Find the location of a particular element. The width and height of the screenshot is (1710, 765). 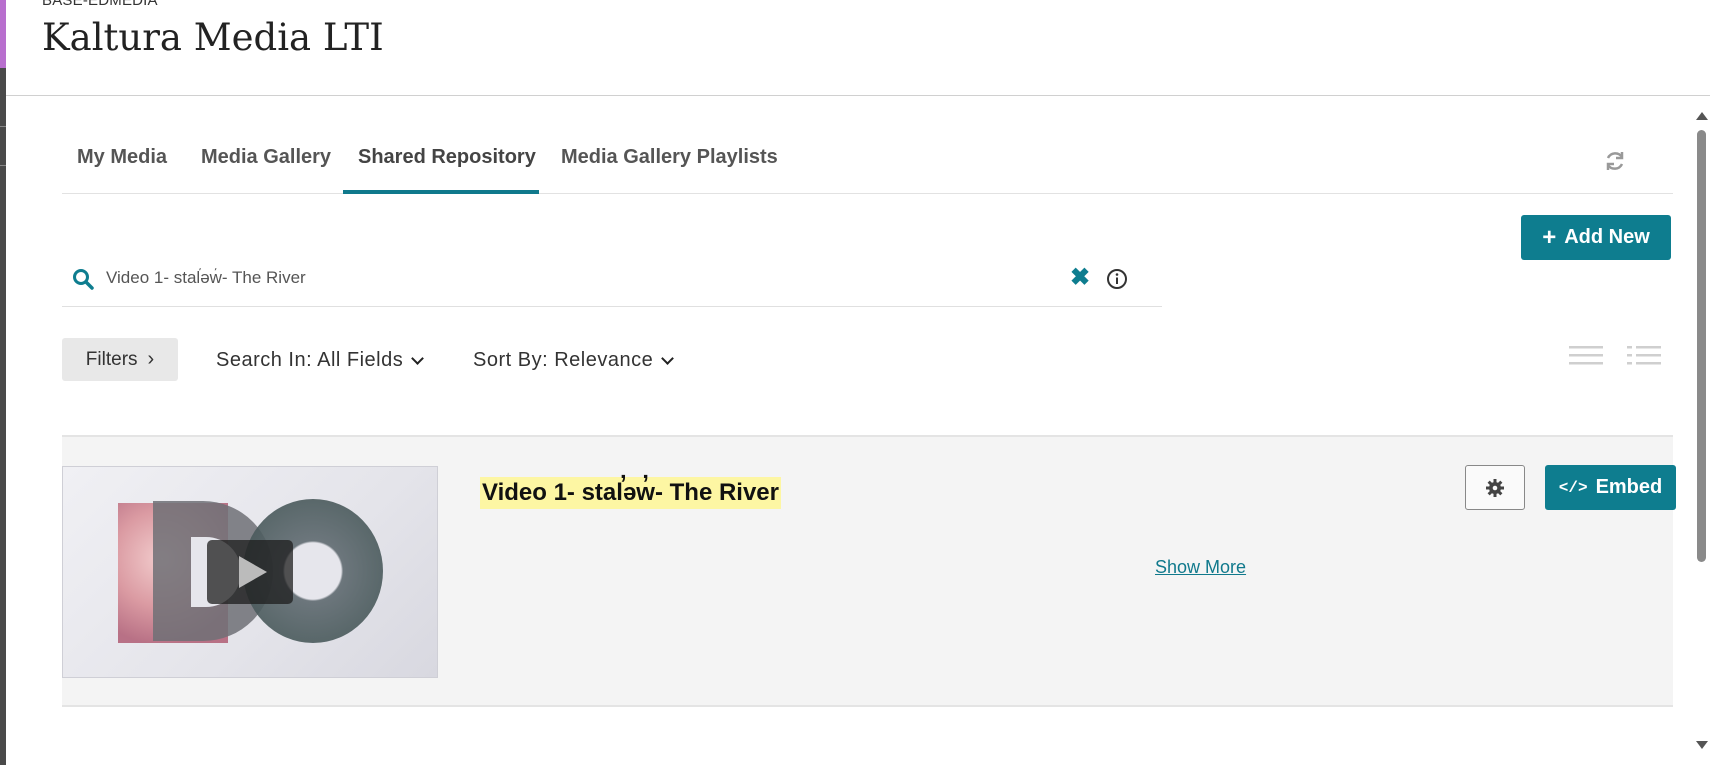

scroll-up-arrow-icon is located at coordinates (1702, 116).